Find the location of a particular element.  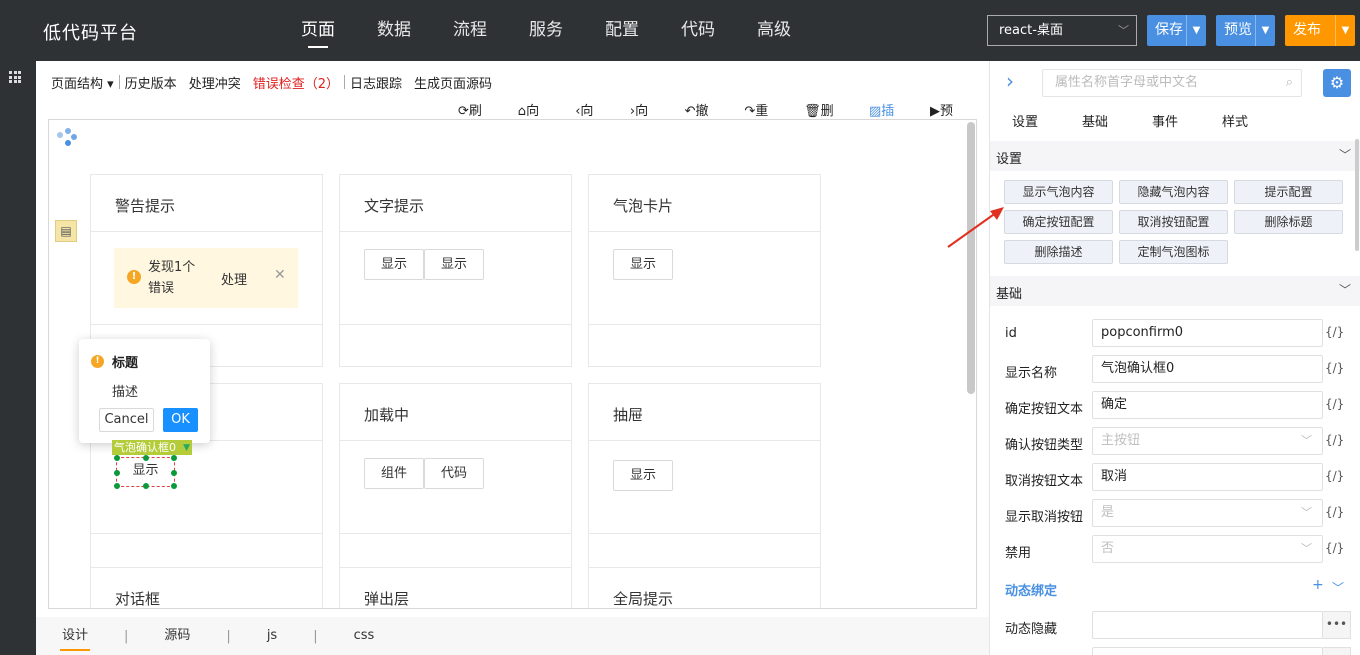

selected-component: 显示 is located at coordinates (145, 472).